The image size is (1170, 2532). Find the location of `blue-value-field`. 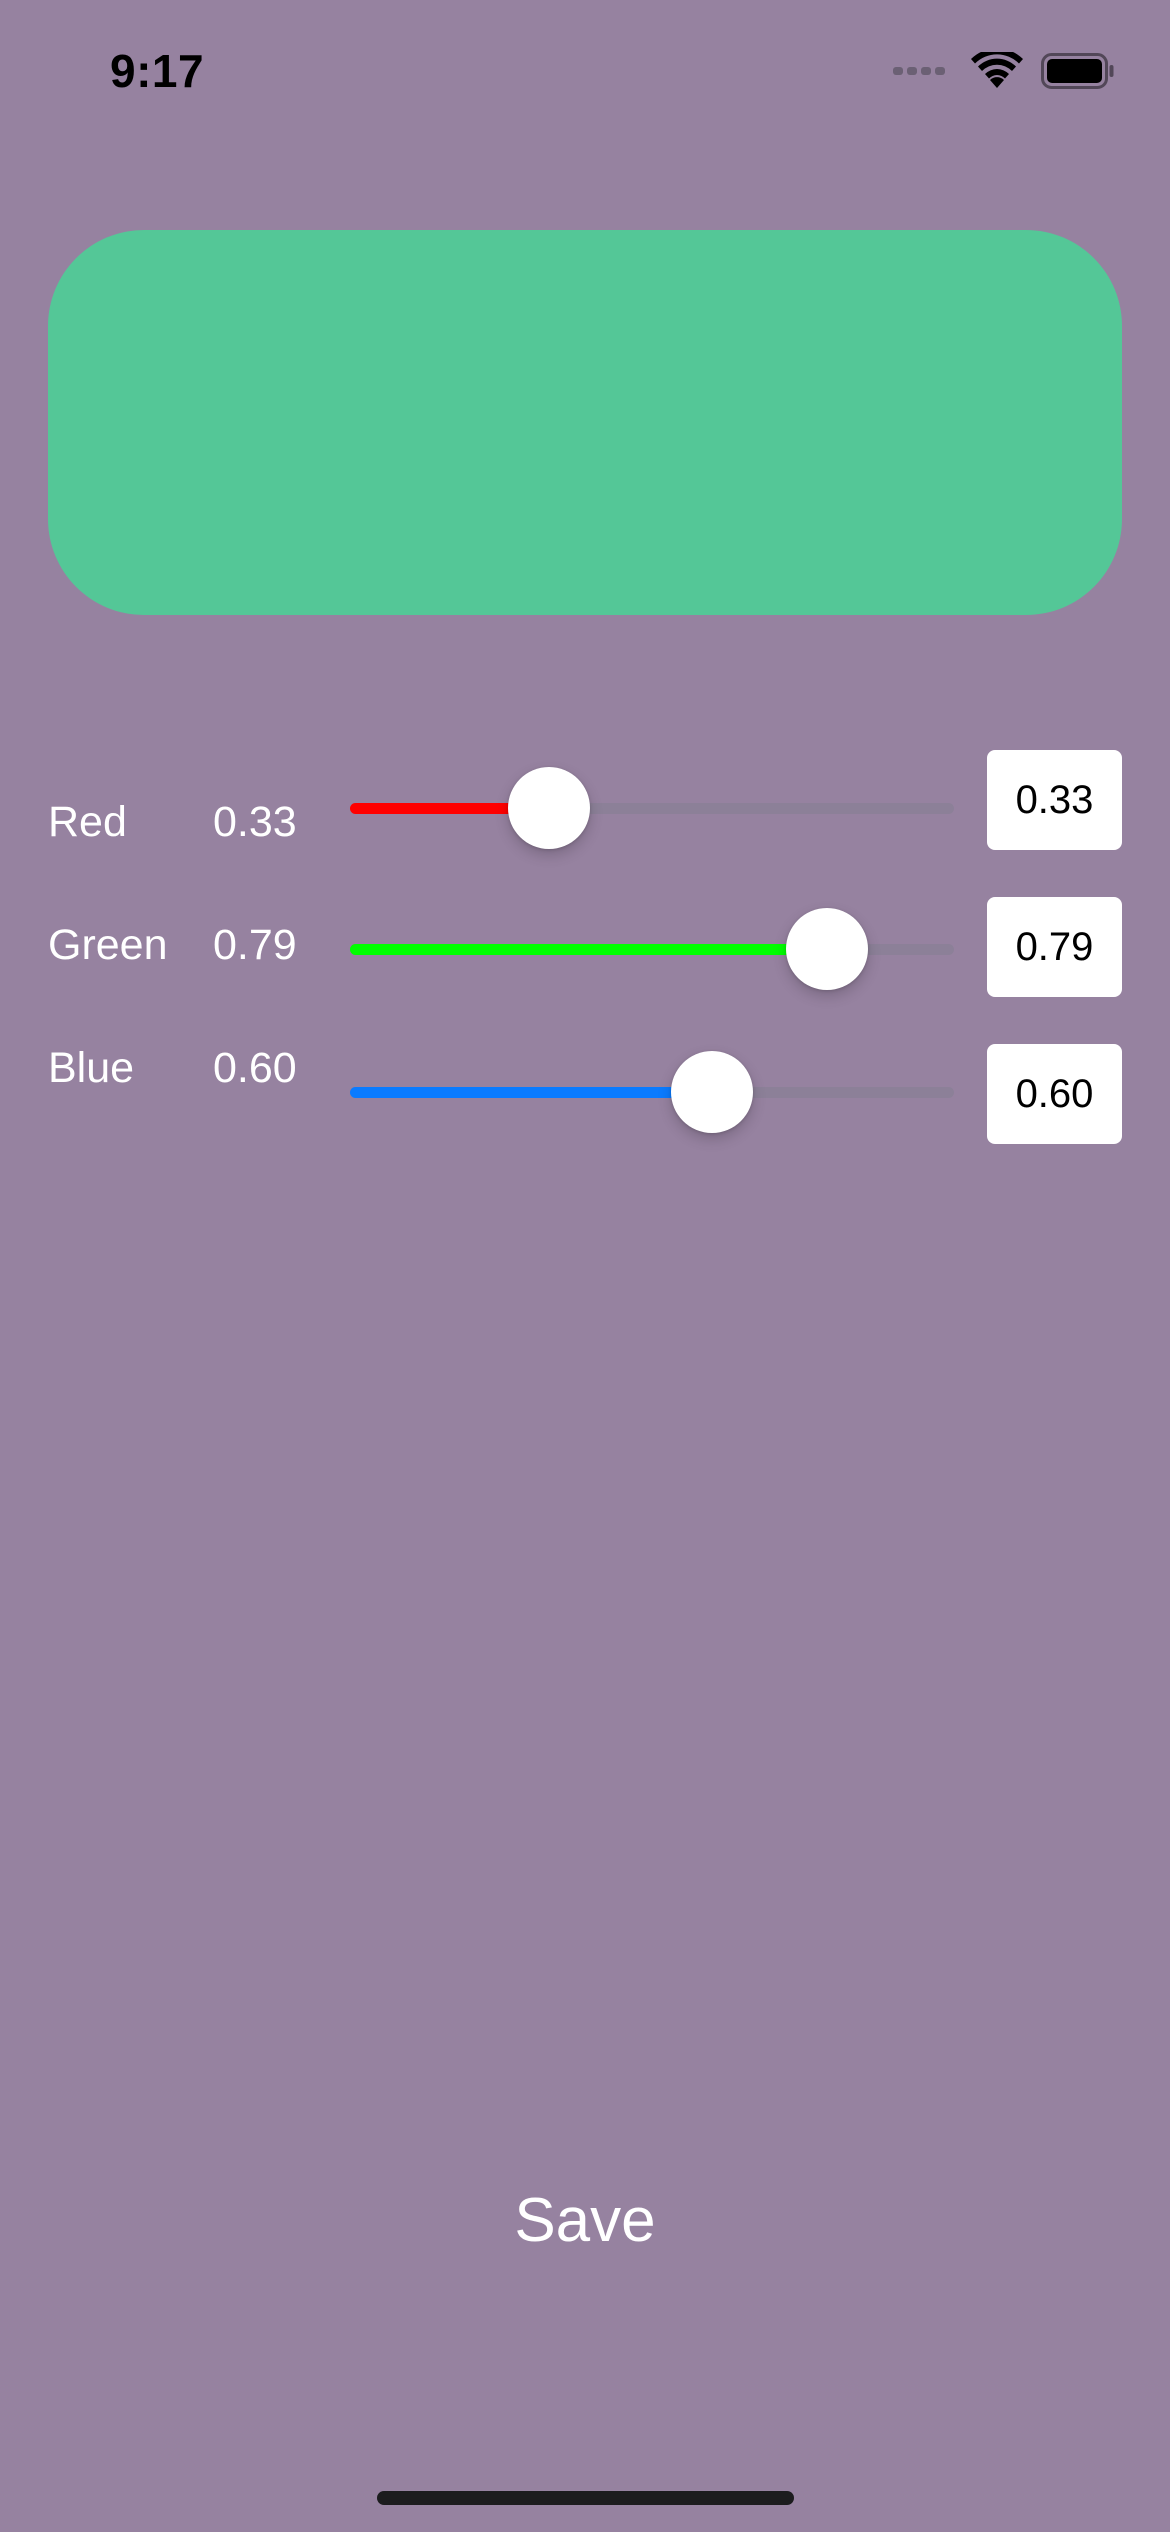

blue-value-field is located at coordinates (1054, 1094).